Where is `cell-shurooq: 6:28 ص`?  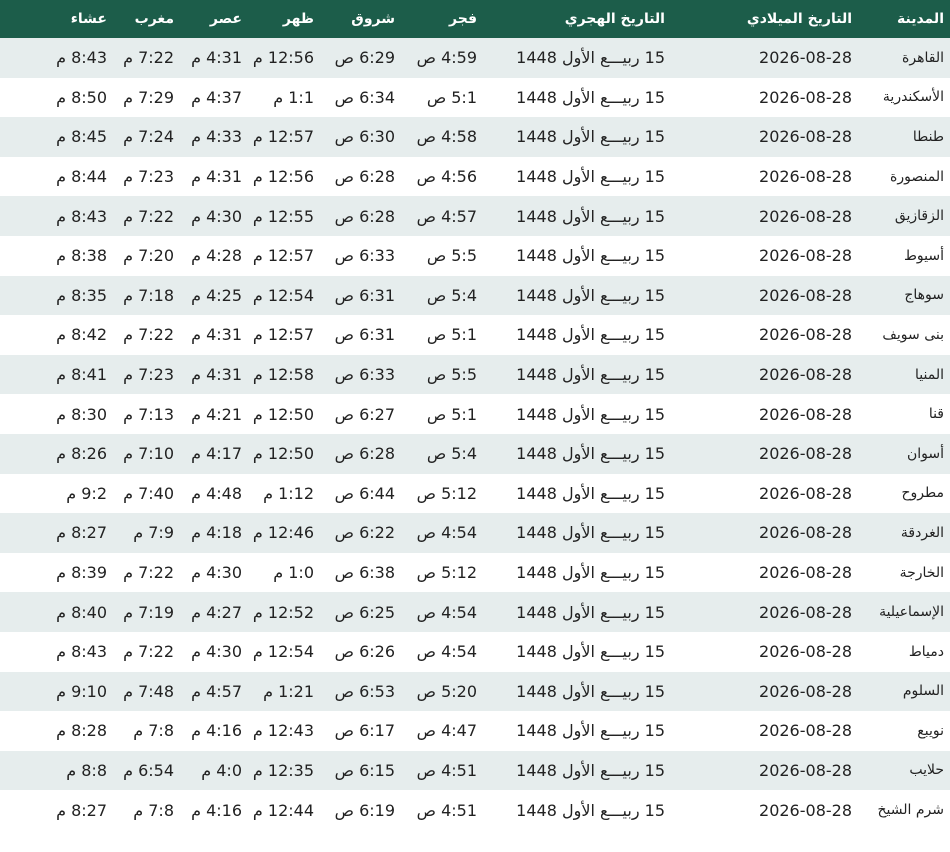
cell-shurooq: 6:28 ص is located at coordinates (360, 176).